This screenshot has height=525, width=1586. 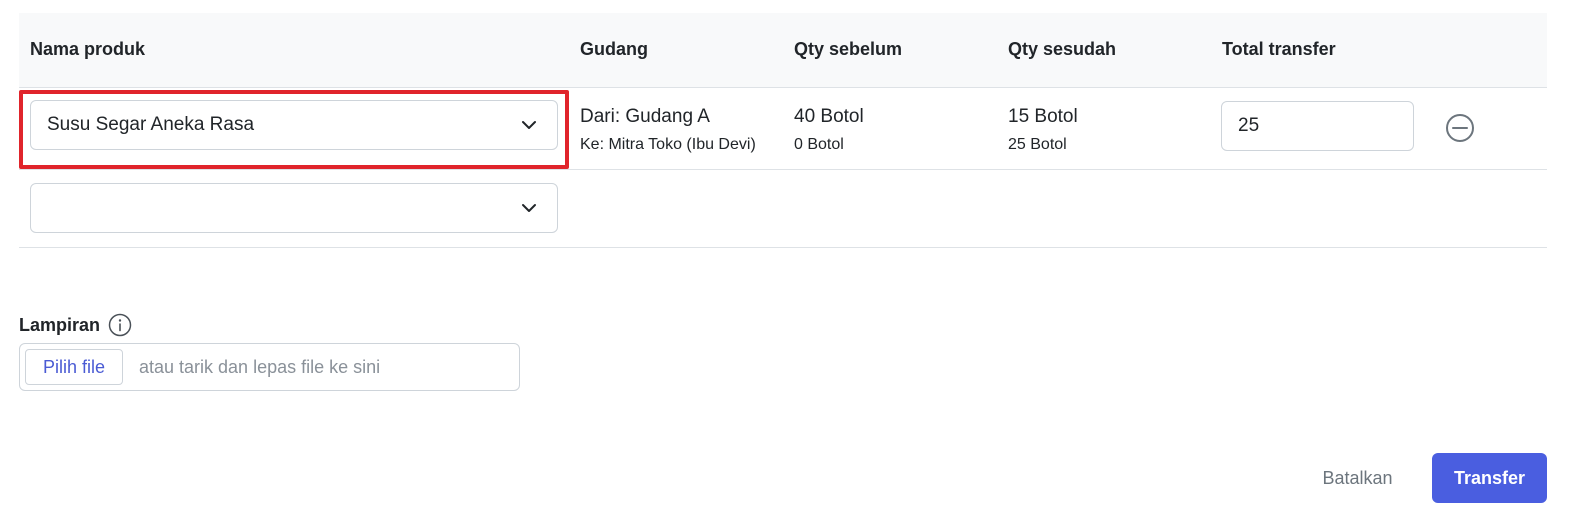 What do you see at coordinates (1279, 49) in the screenshot?
I see `header-total-transfer: Total transfer` at bounding box center [1279, 49].